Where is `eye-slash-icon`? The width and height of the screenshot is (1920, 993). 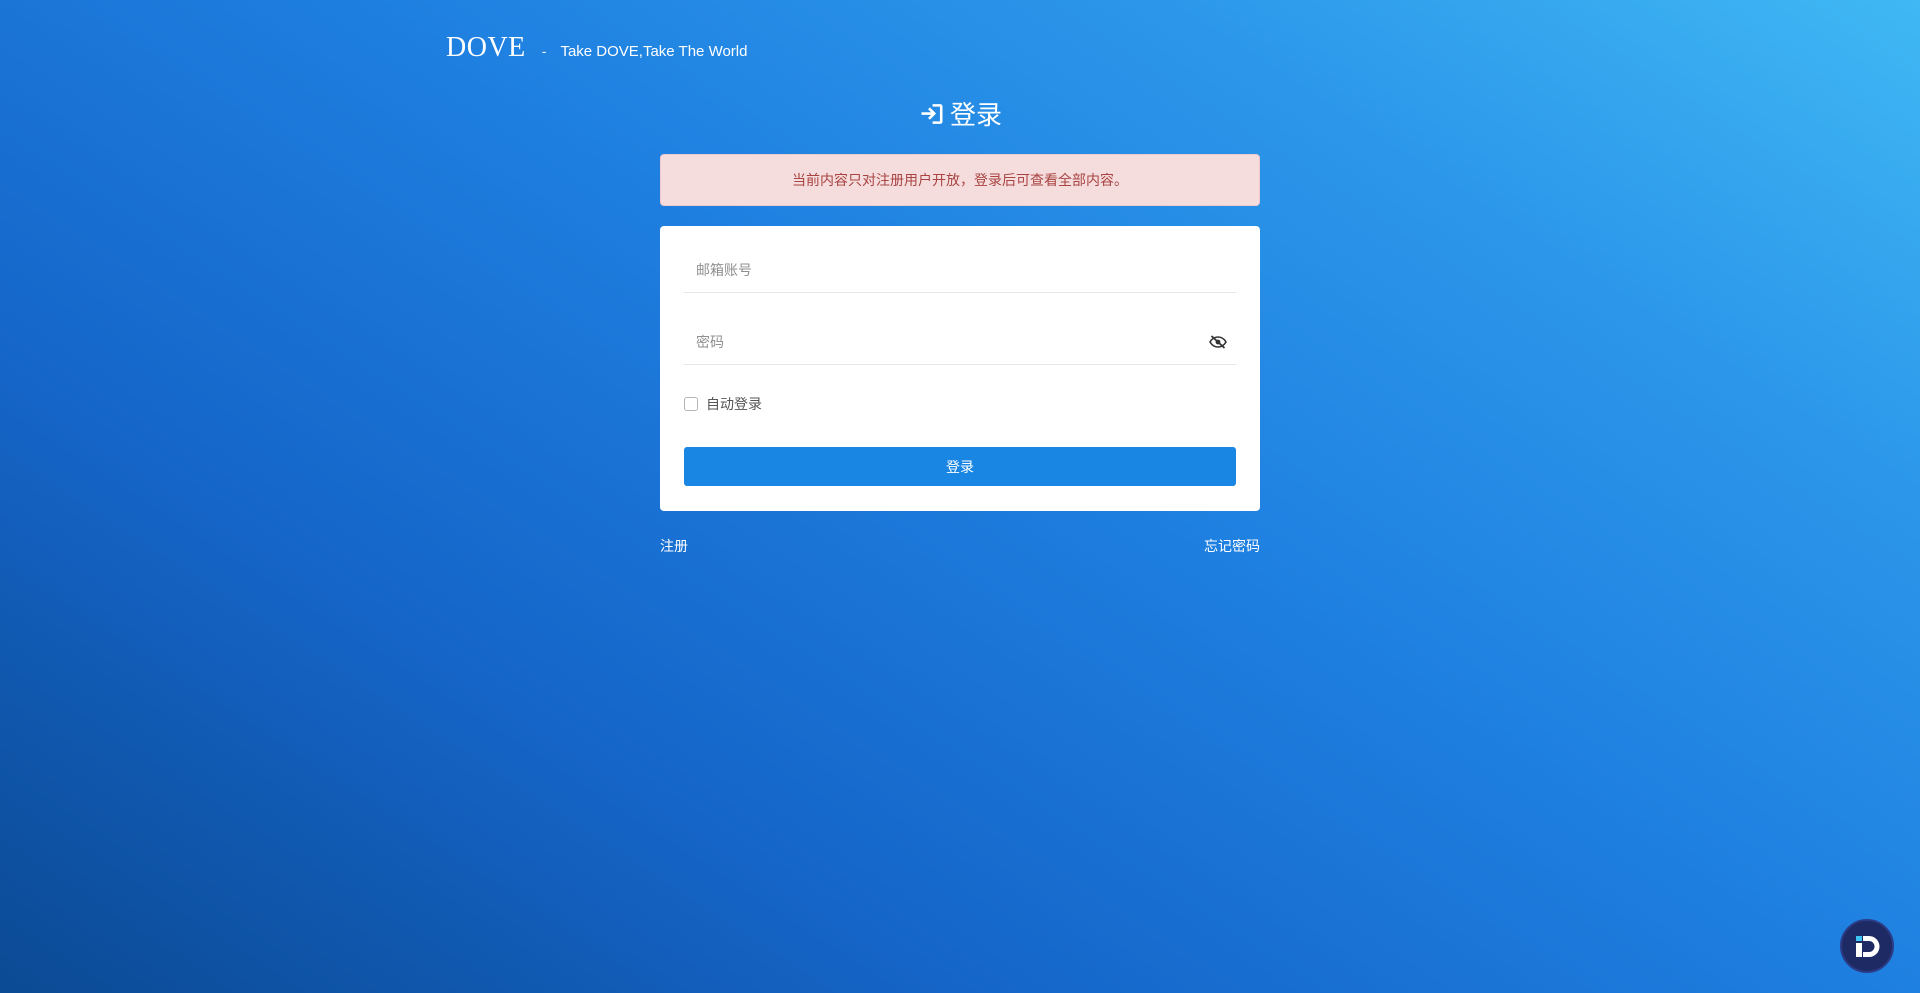
eye-slash-icon is located at coordinates (1218, 342).